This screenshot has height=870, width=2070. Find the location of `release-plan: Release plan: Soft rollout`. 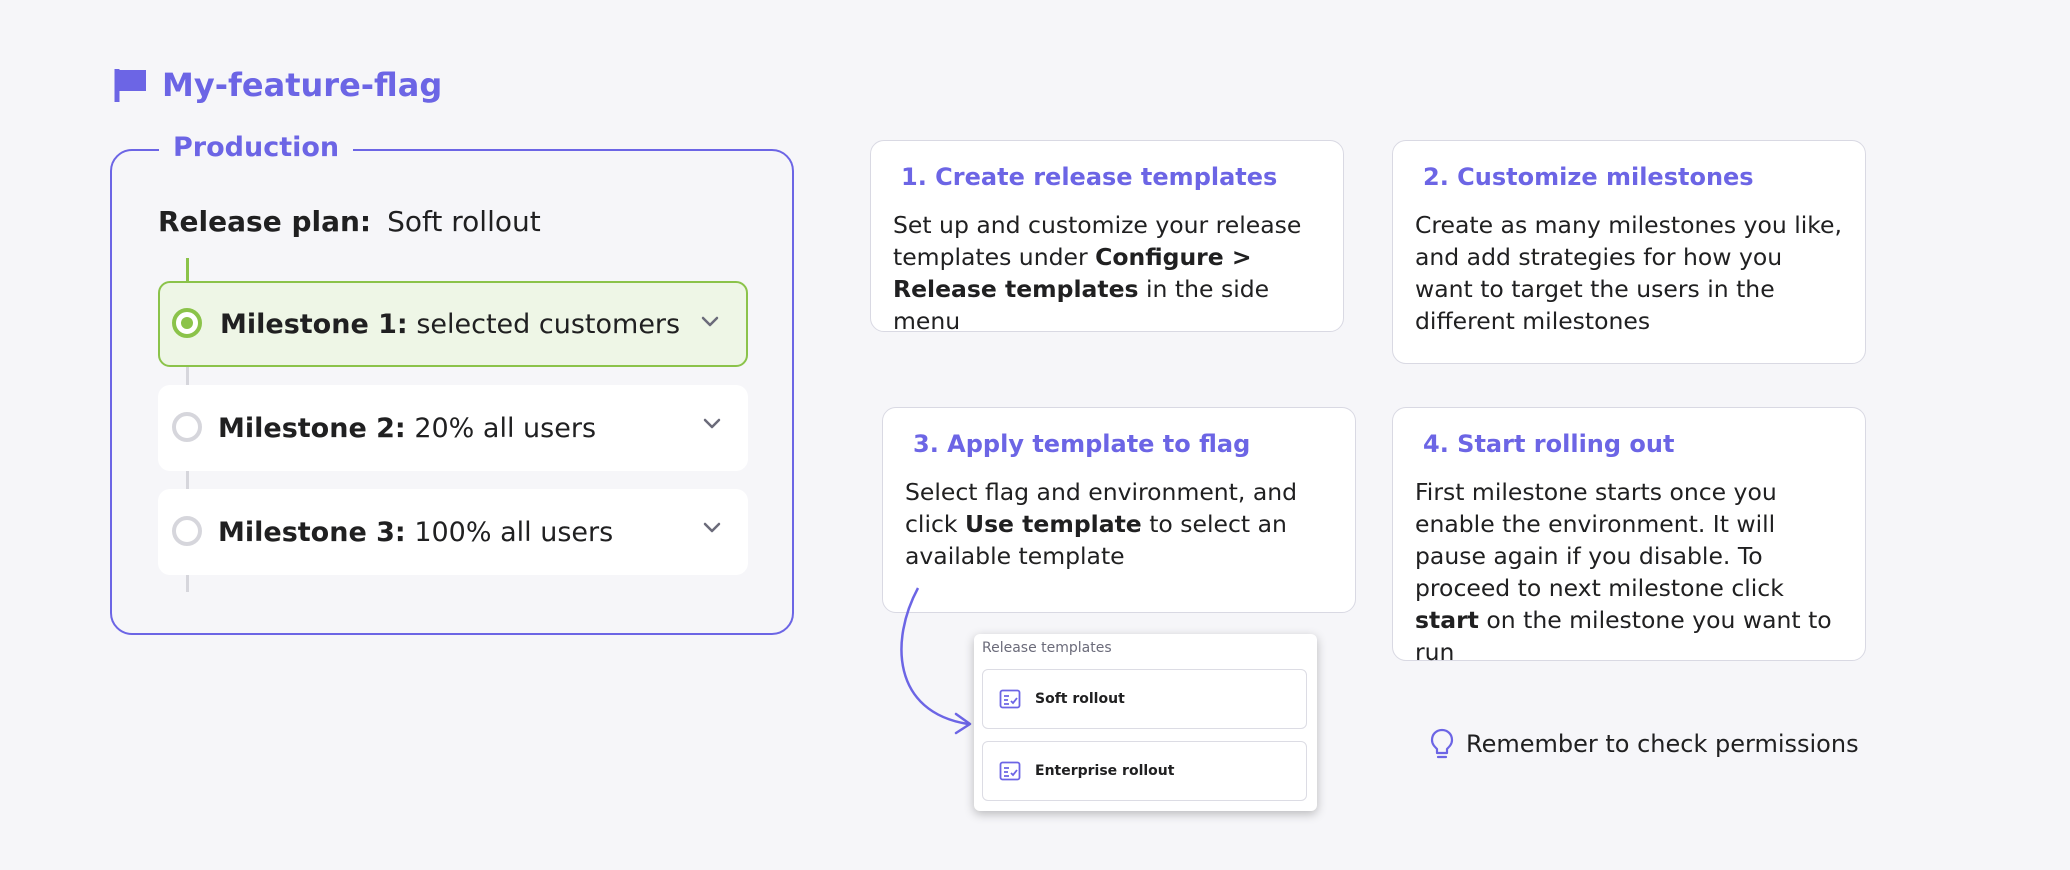

release-plan: Release plan: Soft rollout is located at coordinates (349, 221).